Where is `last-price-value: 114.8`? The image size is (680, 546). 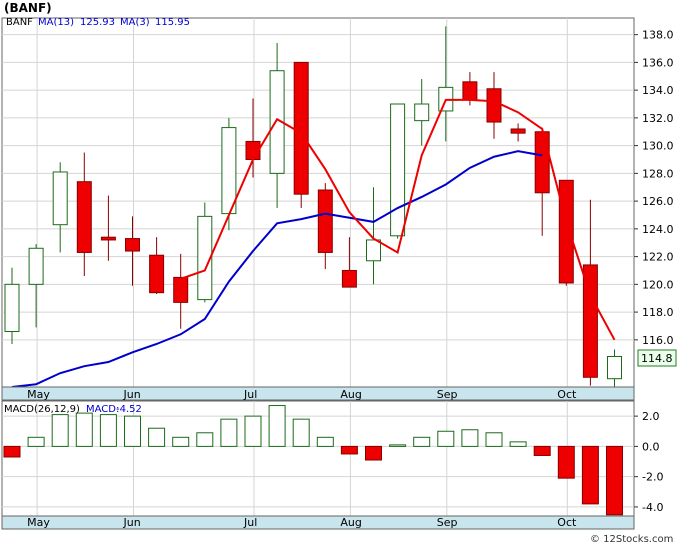 last-price-value: 114.8 is located at coordinates (657, 358).